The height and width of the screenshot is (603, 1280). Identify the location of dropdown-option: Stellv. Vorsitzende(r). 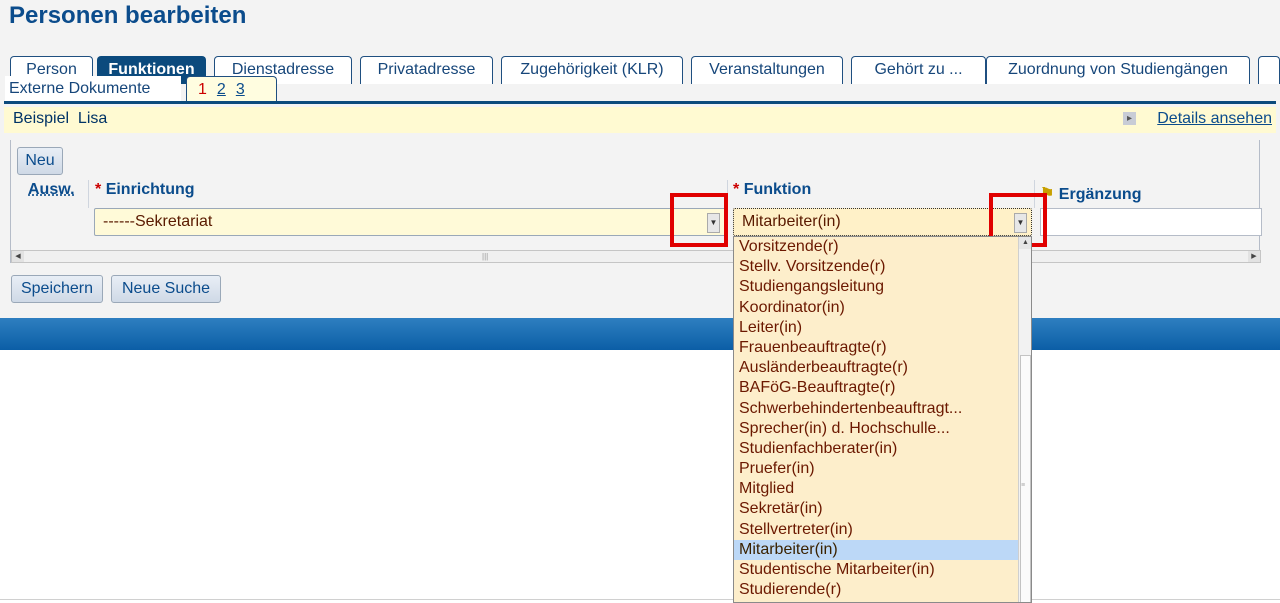
(876, 267).